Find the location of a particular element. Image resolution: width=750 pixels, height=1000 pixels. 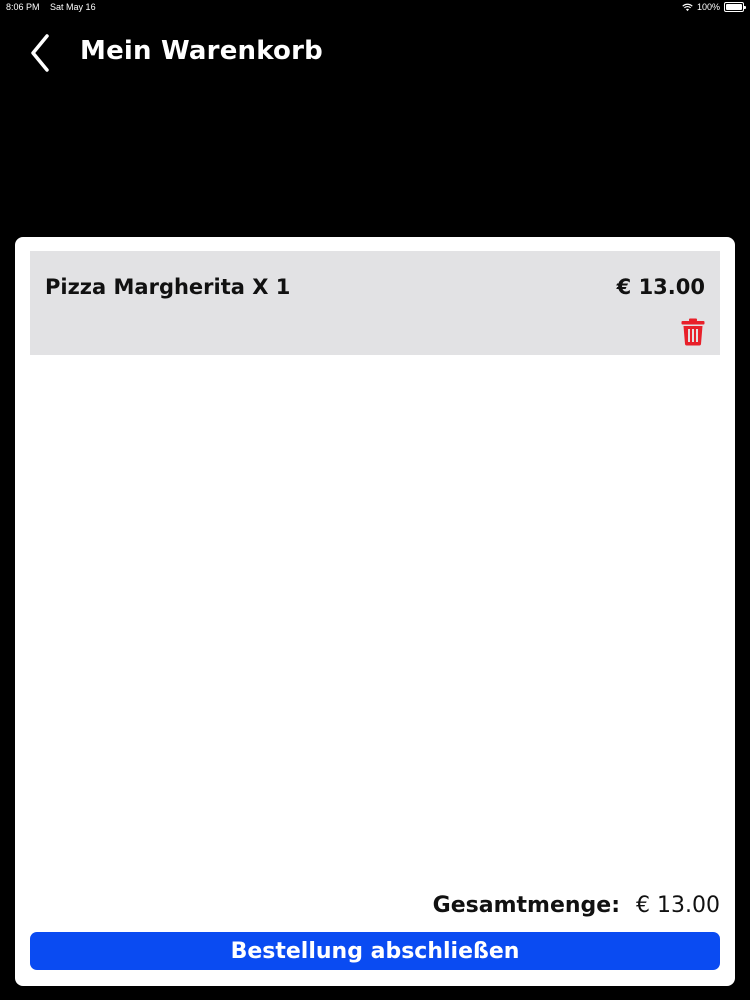

total-row: Gesamtmenge: € 13.00 is located at coordinates (576, 905).